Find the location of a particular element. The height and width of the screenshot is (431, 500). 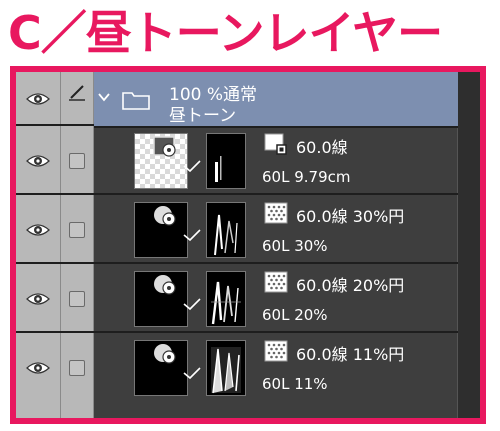

tone-layer: 60.0線 11%円 60L 11% is located at coordinates (276, 367).